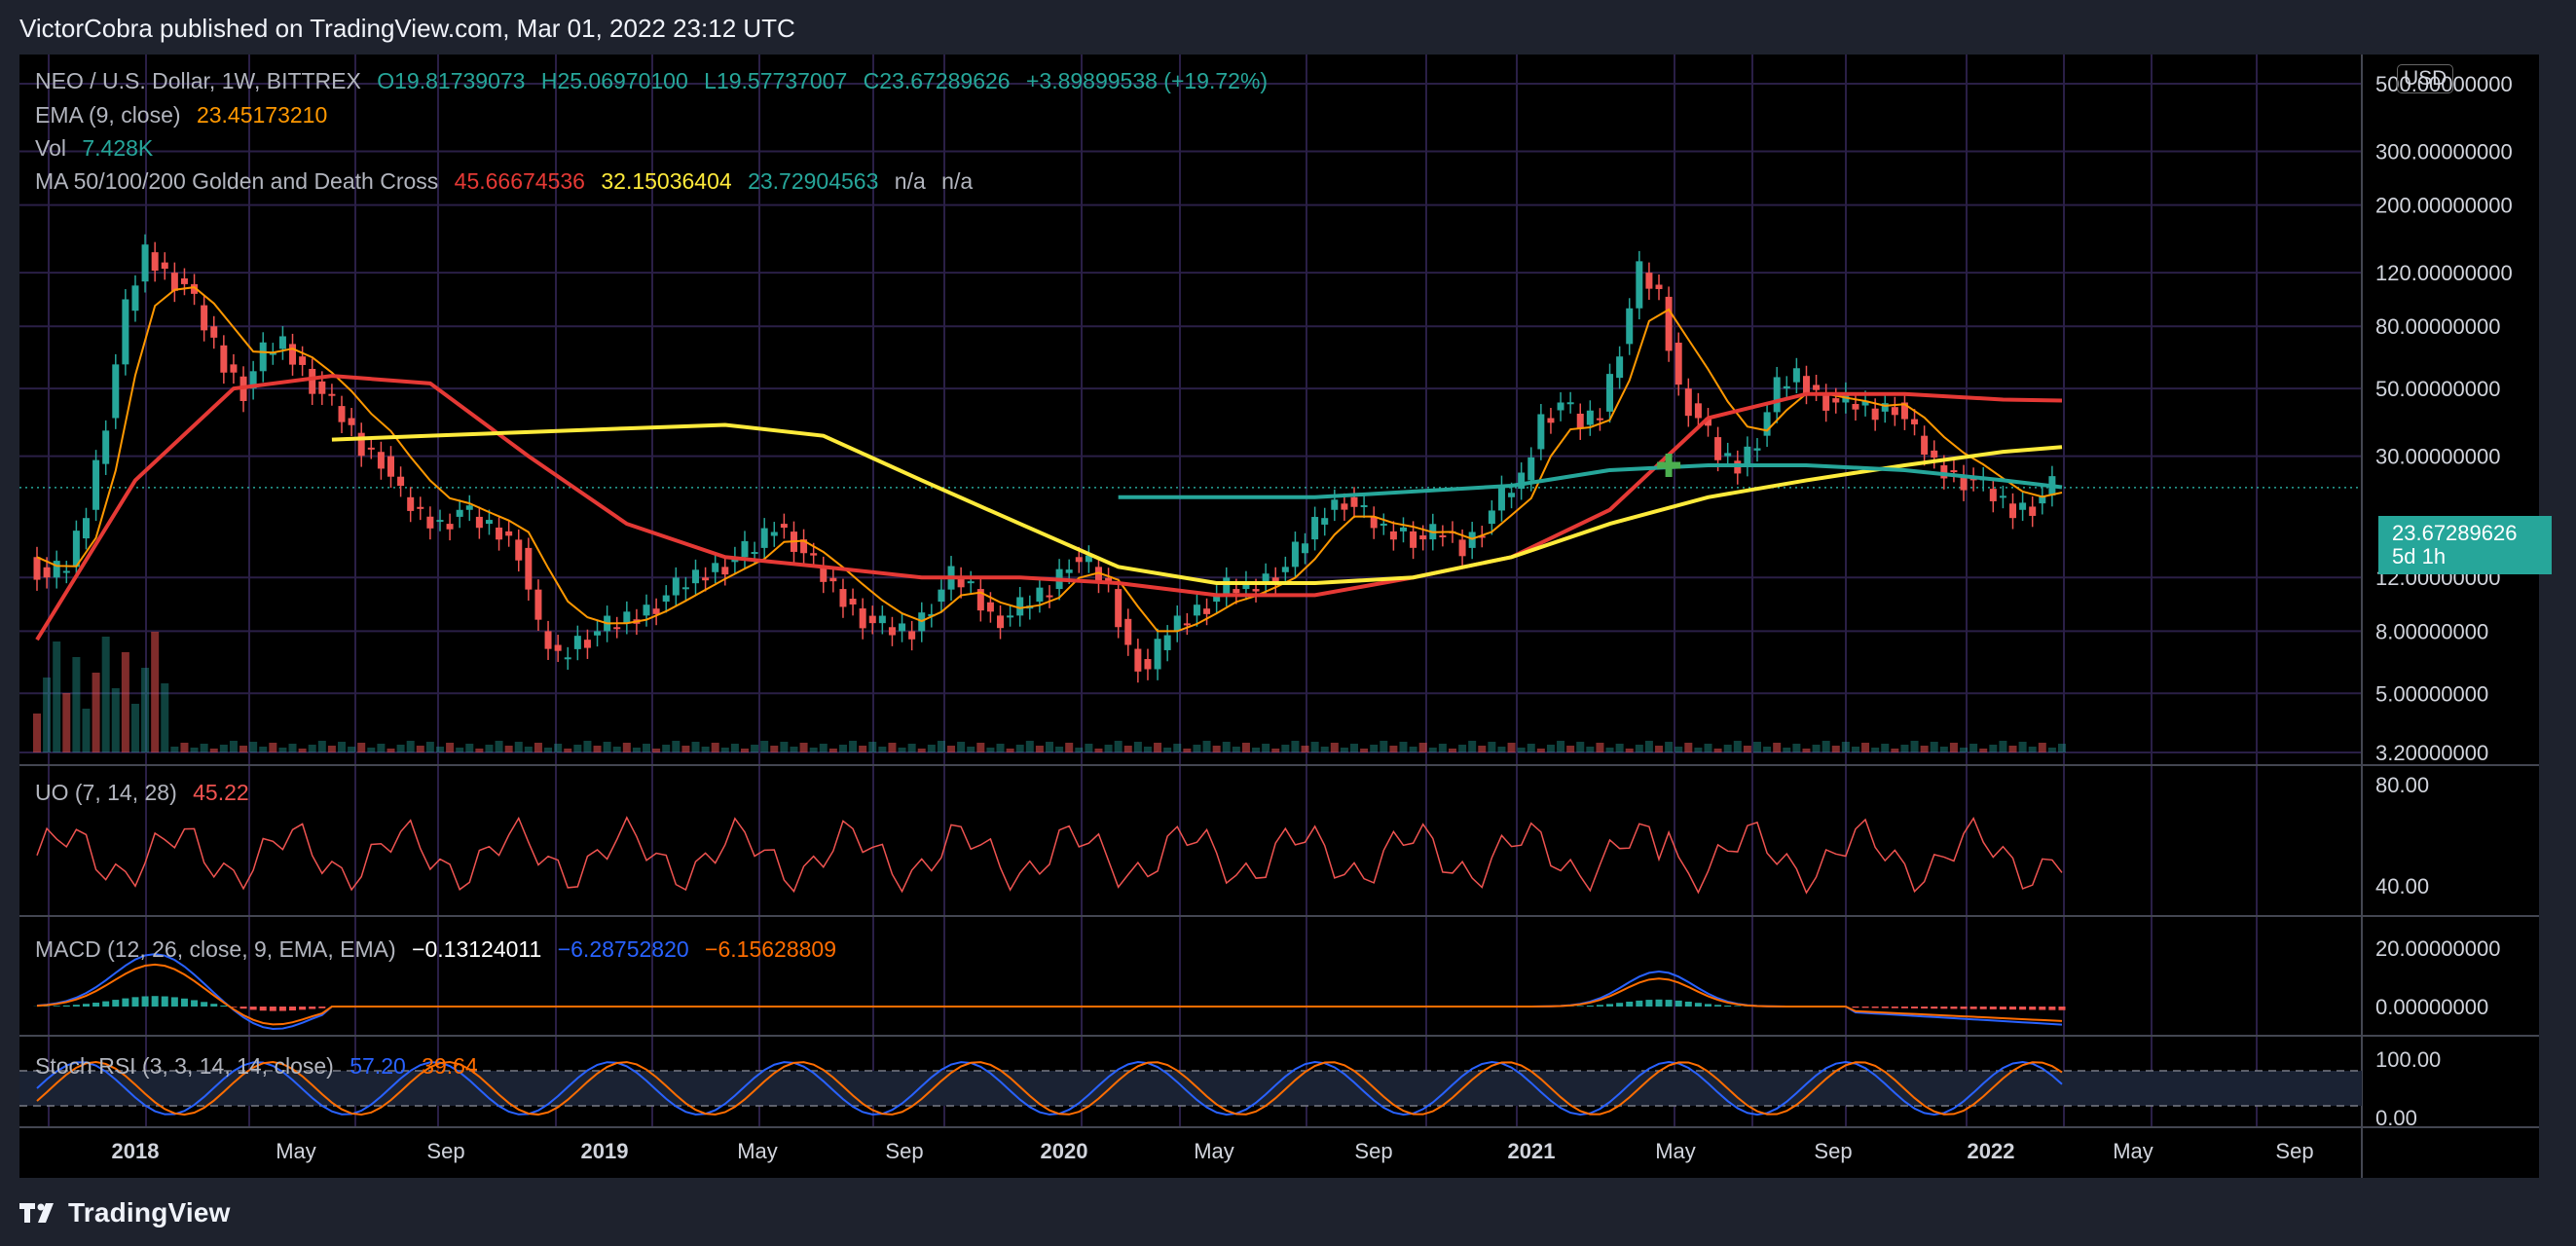 This screenshot has height=1246, width=2576. What do you see at coordinates (221, 792) in the screenshot?
I see `uo-value: 45.22` at bounding box center [221, 792].